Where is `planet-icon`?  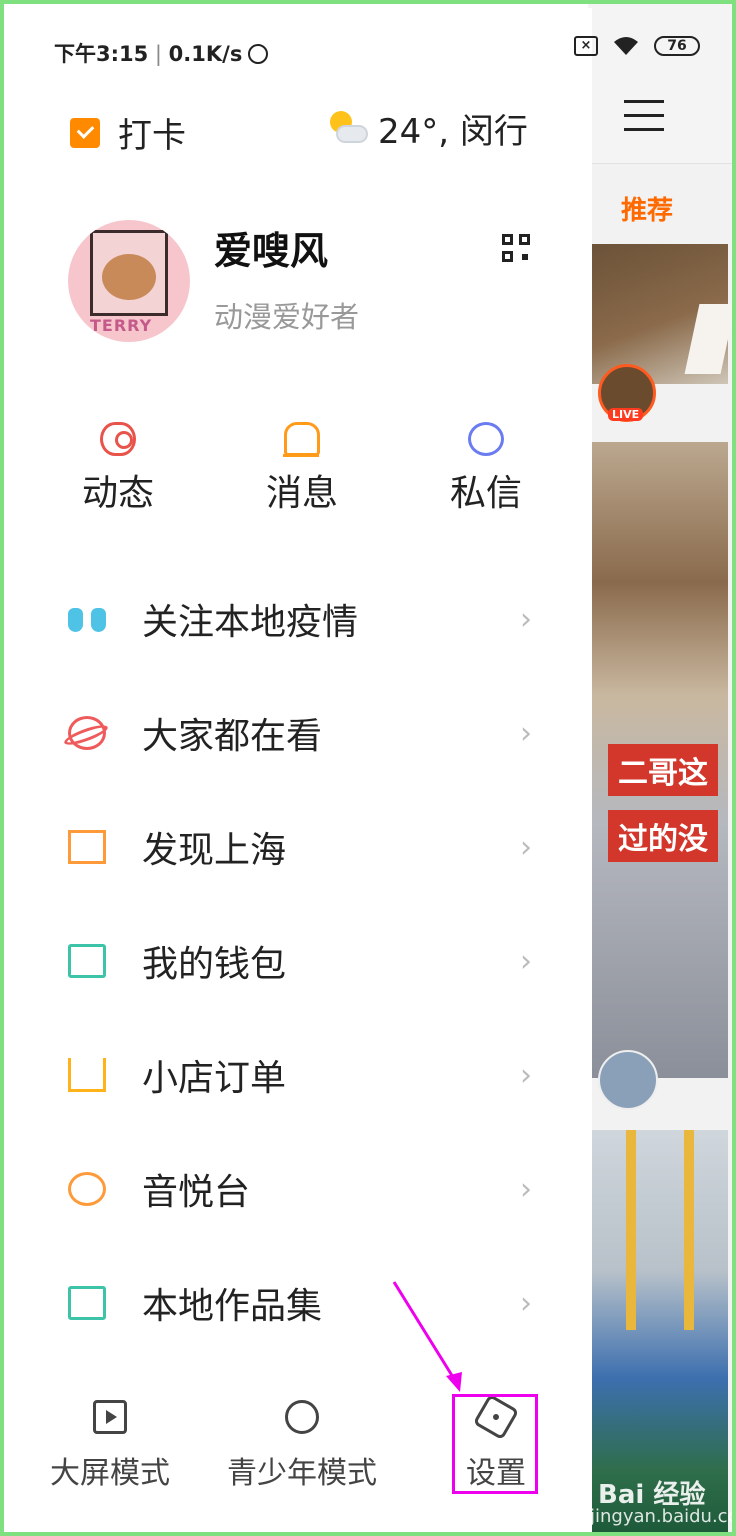
planet-icon is located at coordinates (87, 733).